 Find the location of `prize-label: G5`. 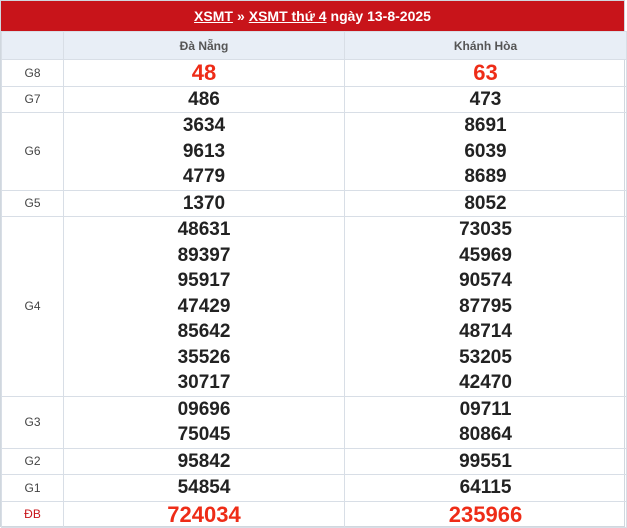

prize-label: G5 is located at coordinates (32, 203).